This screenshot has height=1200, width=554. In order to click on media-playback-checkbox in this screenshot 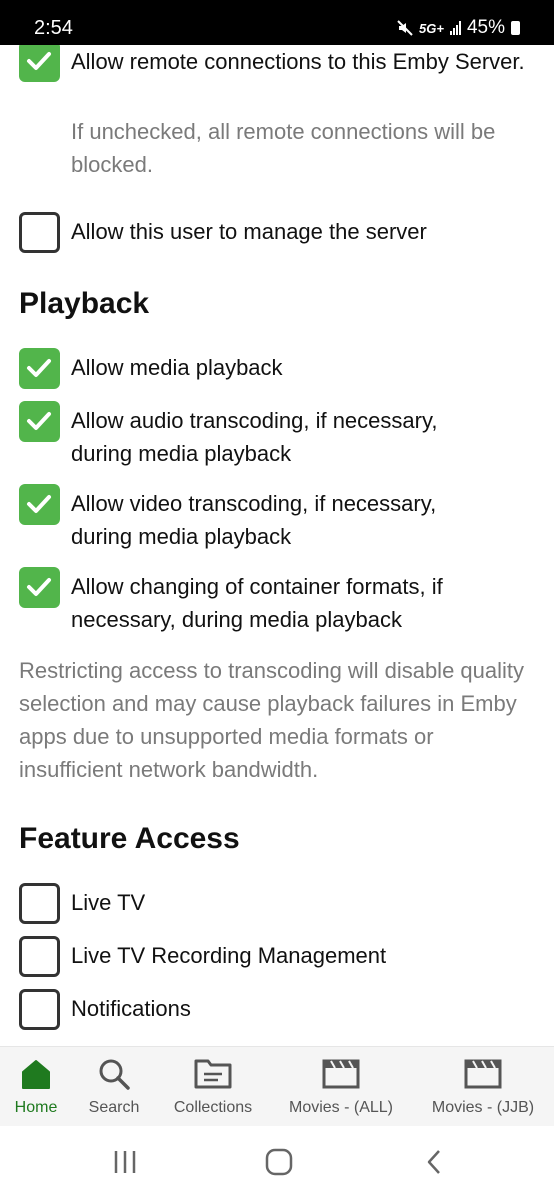, I will do `click(39, 368)`.